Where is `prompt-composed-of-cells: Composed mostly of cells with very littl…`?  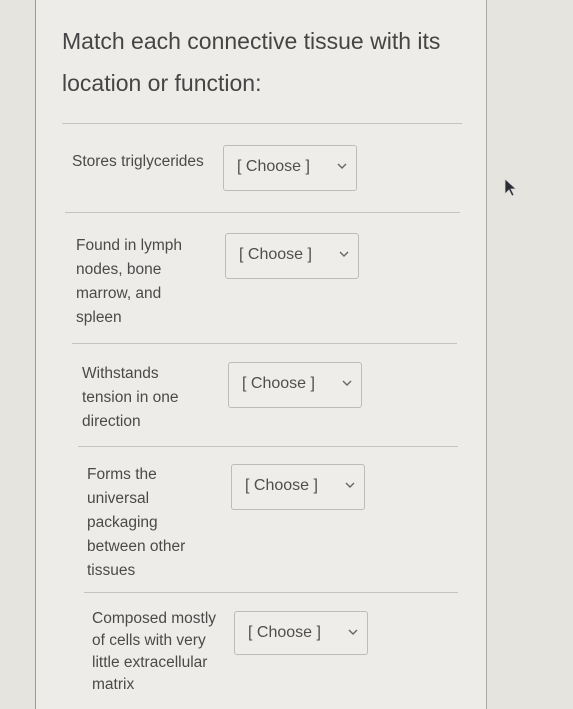 prompt-composed-of-cells: Composed mostly of cells with very littl… is located at coordinates (154, 651).